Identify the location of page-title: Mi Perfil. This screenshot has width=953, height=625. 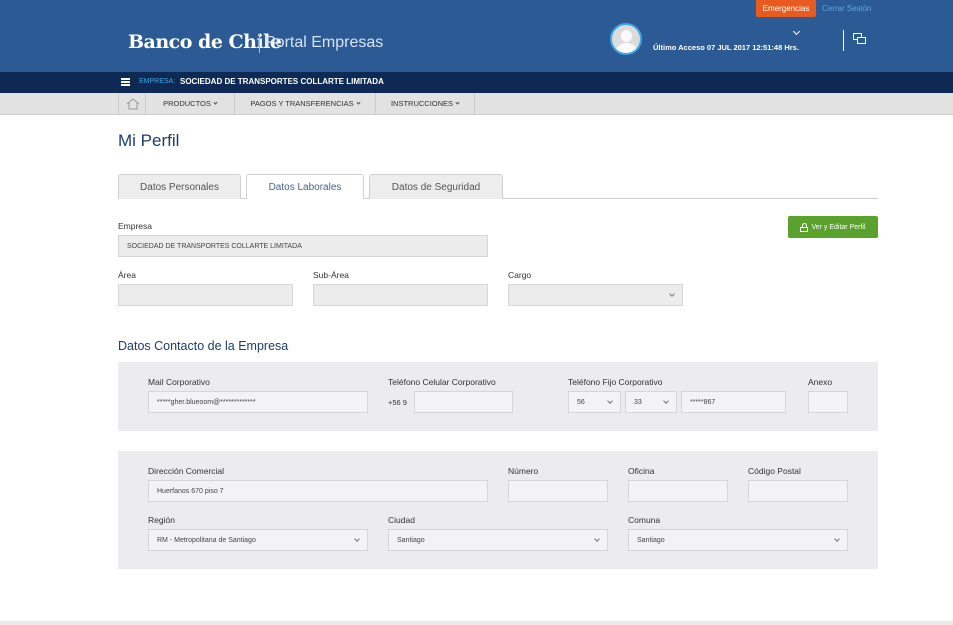
(149, 140).